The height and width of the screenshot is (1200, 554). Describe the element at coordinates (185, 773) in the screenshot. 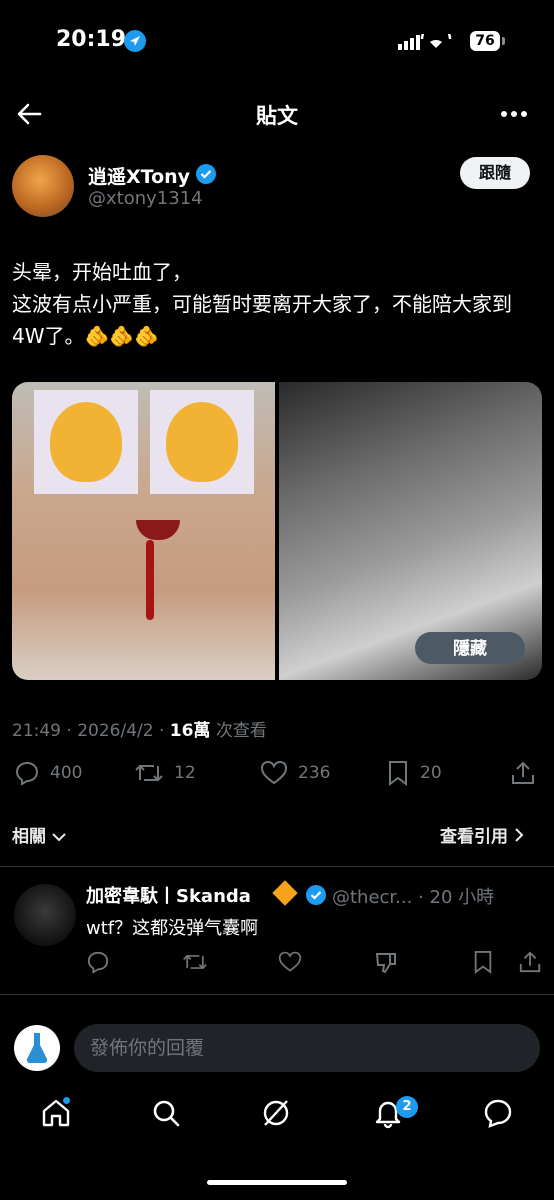

I see `retweet-count: 12` at that location.